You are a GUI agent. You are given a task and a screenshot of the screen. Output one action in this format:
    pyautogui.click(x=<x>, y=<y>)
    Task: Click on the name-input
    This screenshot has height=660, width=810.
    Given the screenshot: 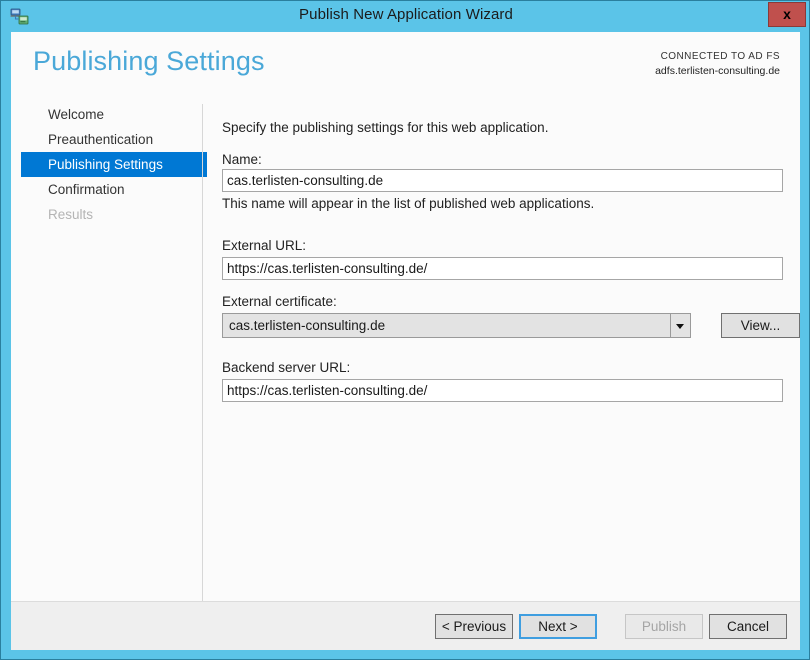 What is the action you would take?
    pyautogui.click(x=502, y=180)
    